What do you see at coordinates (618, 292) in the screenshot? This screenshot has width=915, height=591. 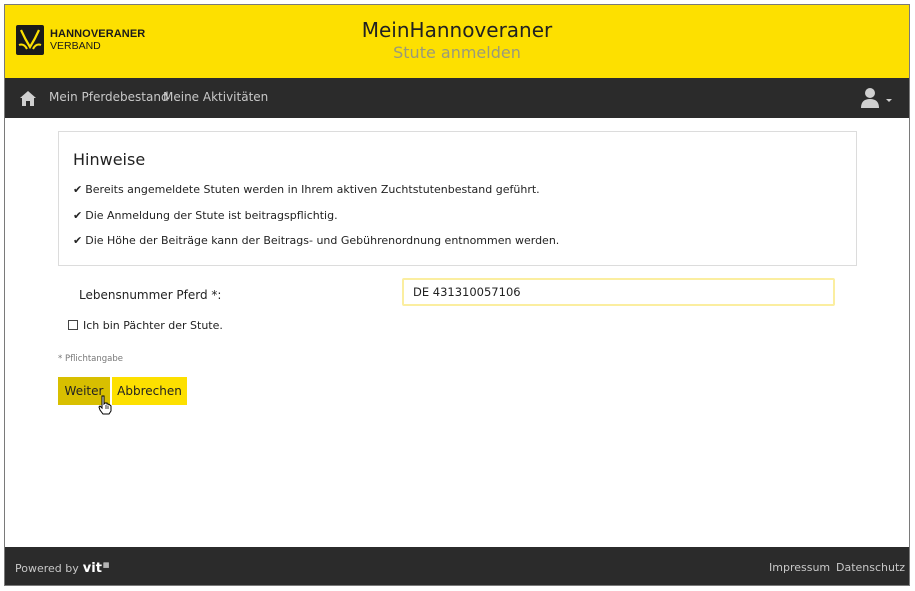 I see `lebensnummer-input` at bounding box center [618, 292].